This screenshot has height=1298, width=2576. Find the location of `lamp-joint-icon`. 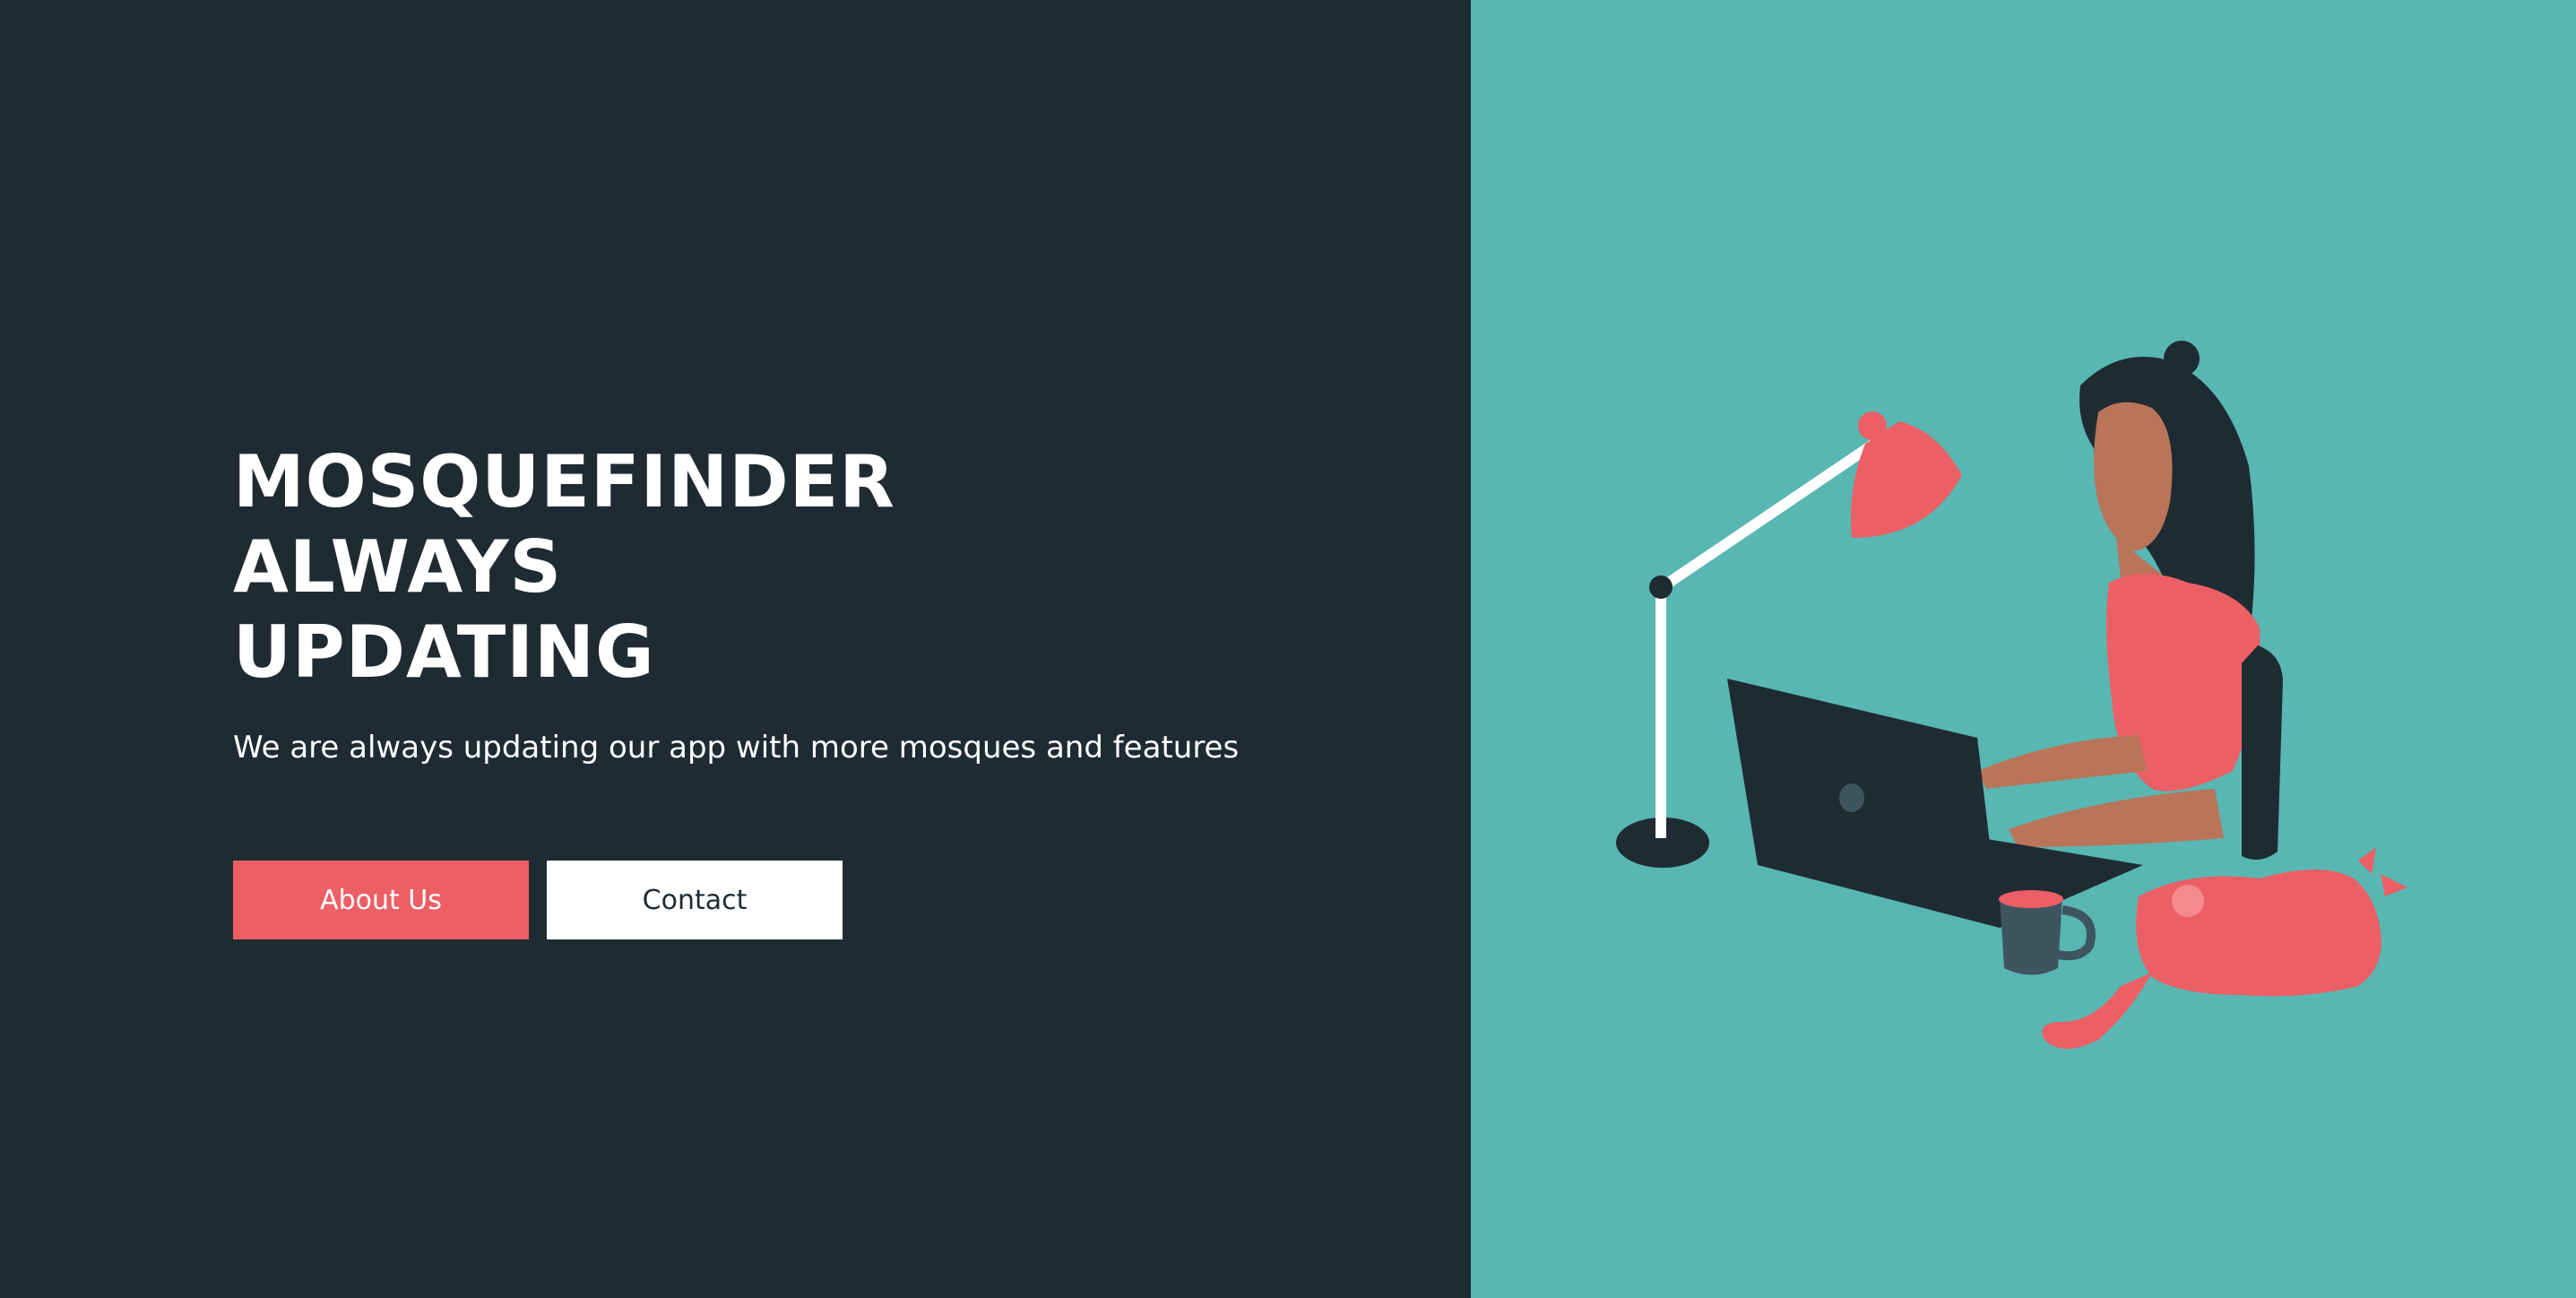

lamp-joint-icon is located at coordinates (1661, 587).